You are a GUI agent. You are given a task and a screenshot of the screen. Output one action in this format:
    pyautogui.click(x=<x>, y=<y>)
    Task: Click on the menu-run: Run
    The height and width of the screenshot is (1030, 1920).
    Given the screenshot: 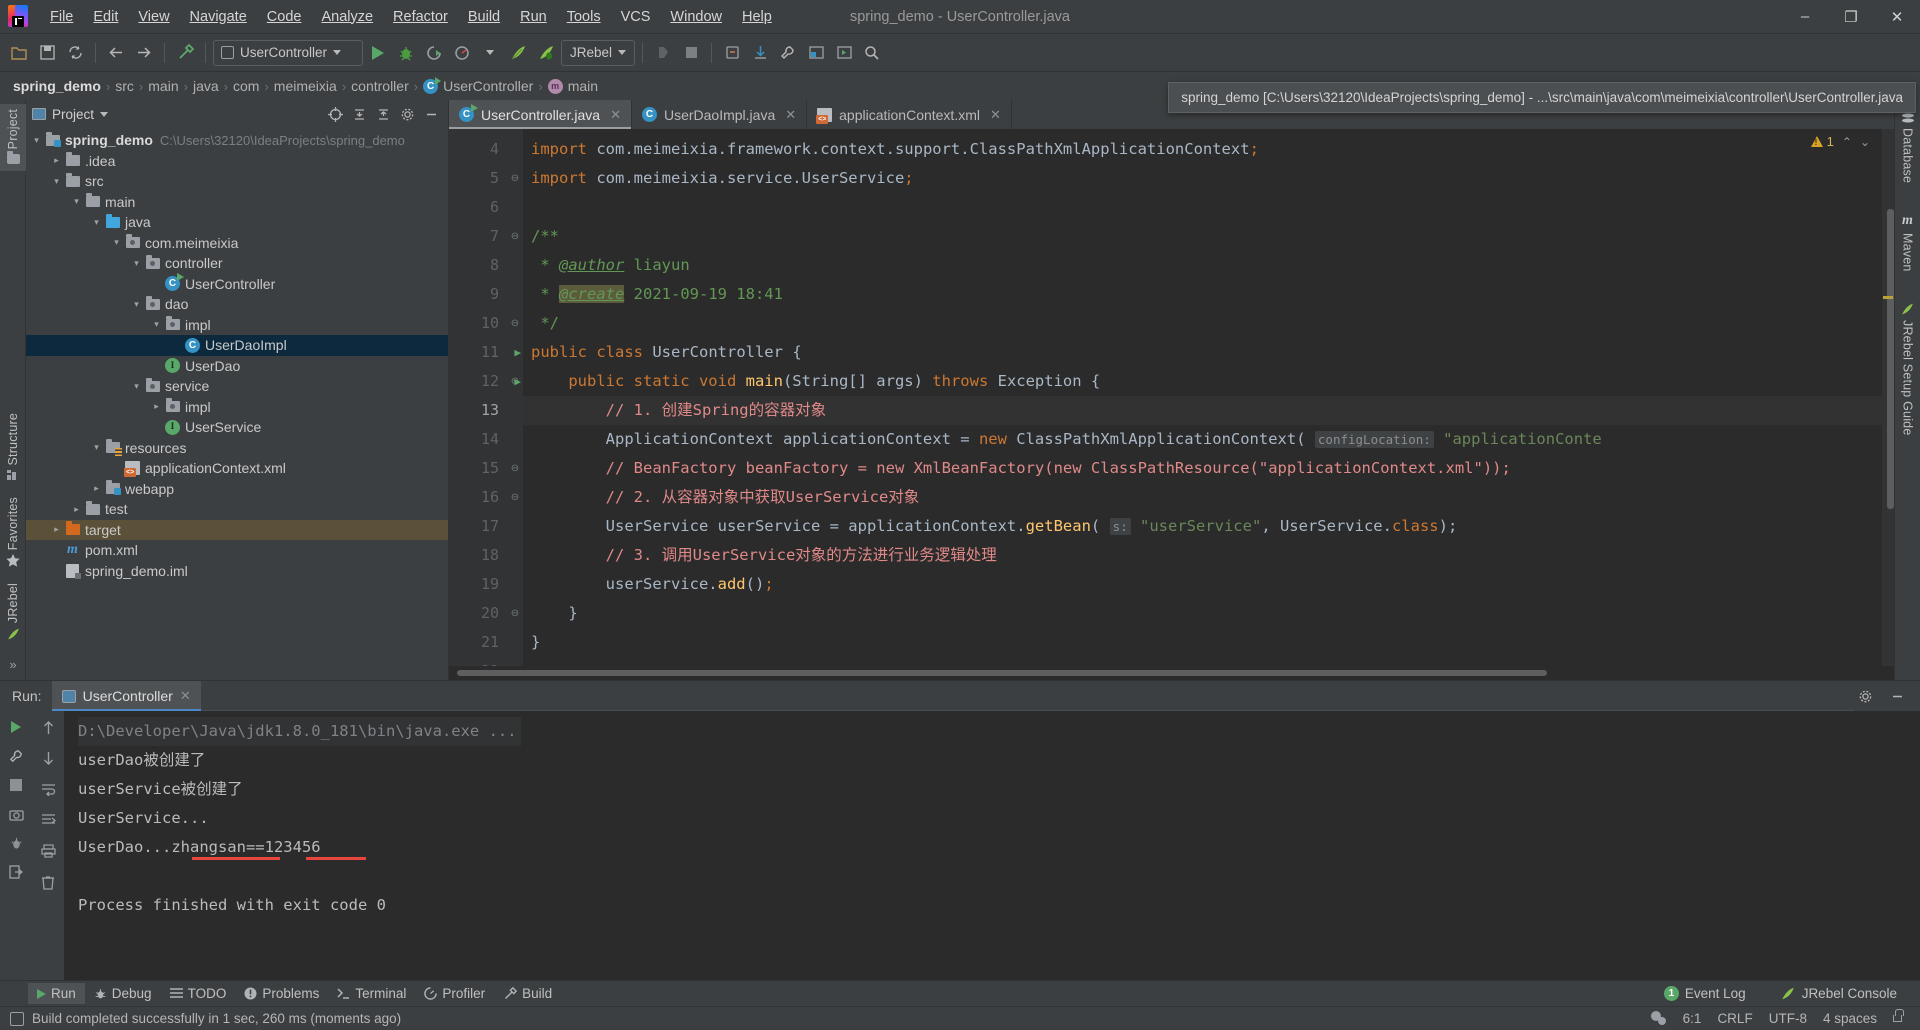 What is the action you would take?
    pyautogui.click(x=533, y=16)
    